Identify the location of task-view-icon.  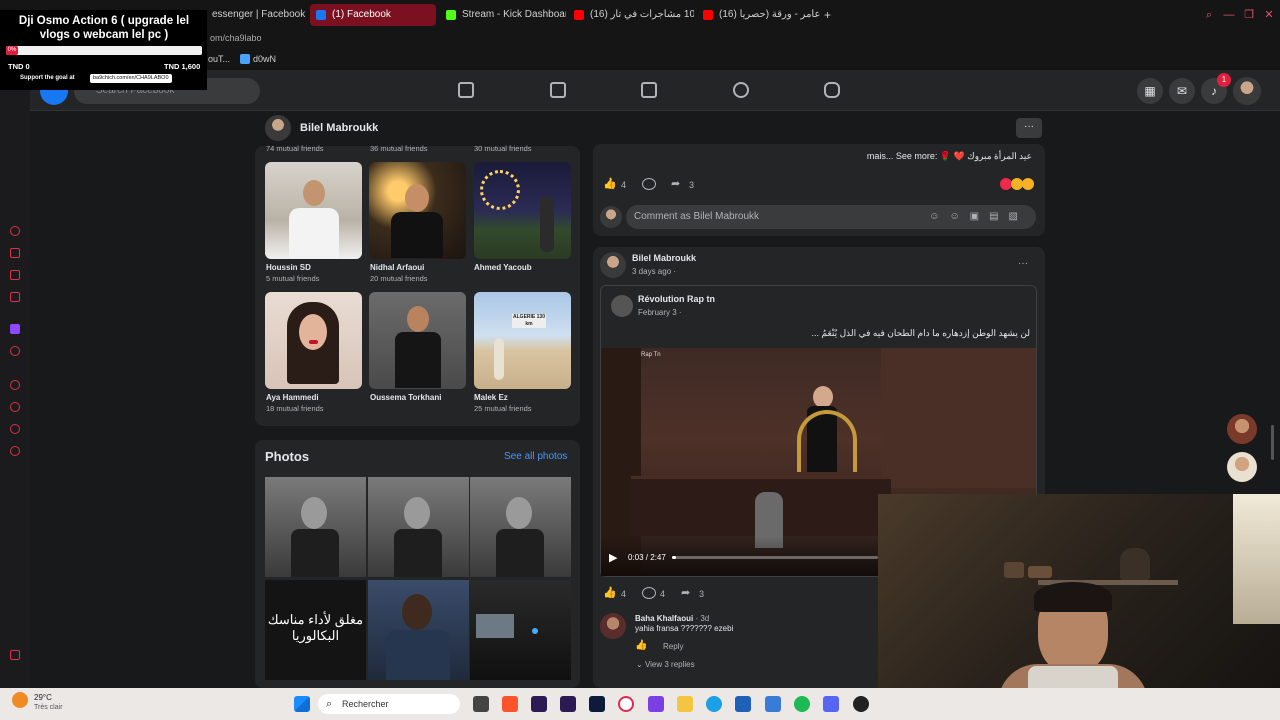
(481, 704).